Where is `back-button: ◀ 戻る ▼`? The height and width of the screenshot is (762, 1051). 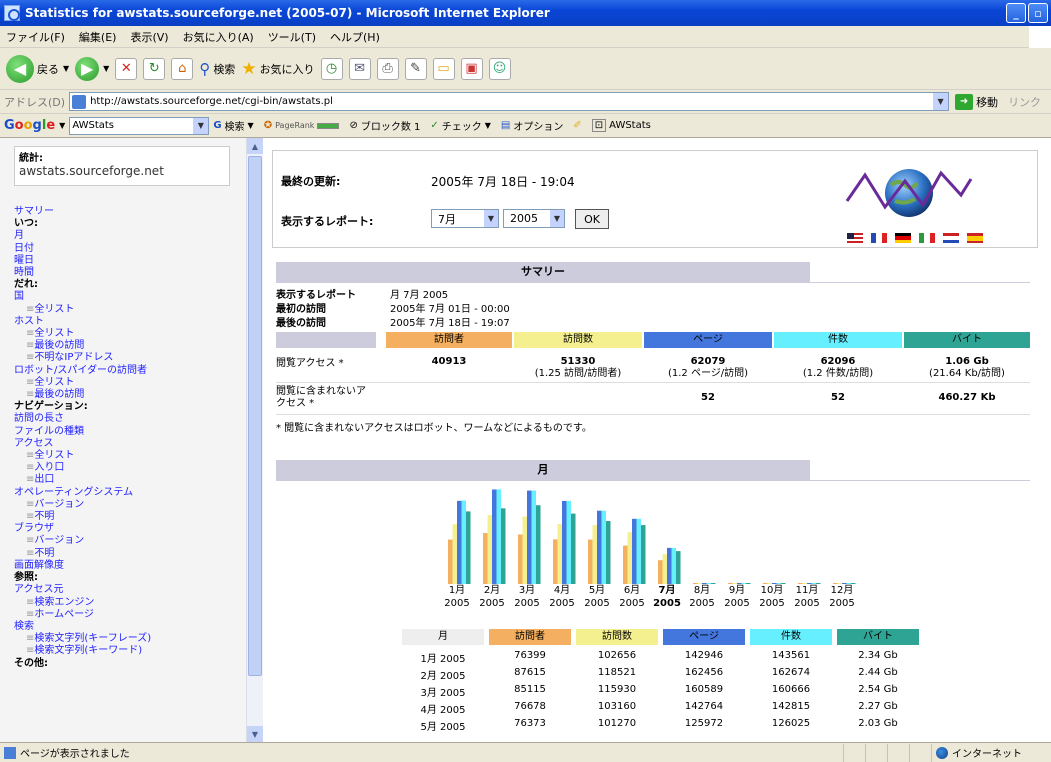
back-button: ◀ 戻る ▼ is located at coordinates (37, 68).